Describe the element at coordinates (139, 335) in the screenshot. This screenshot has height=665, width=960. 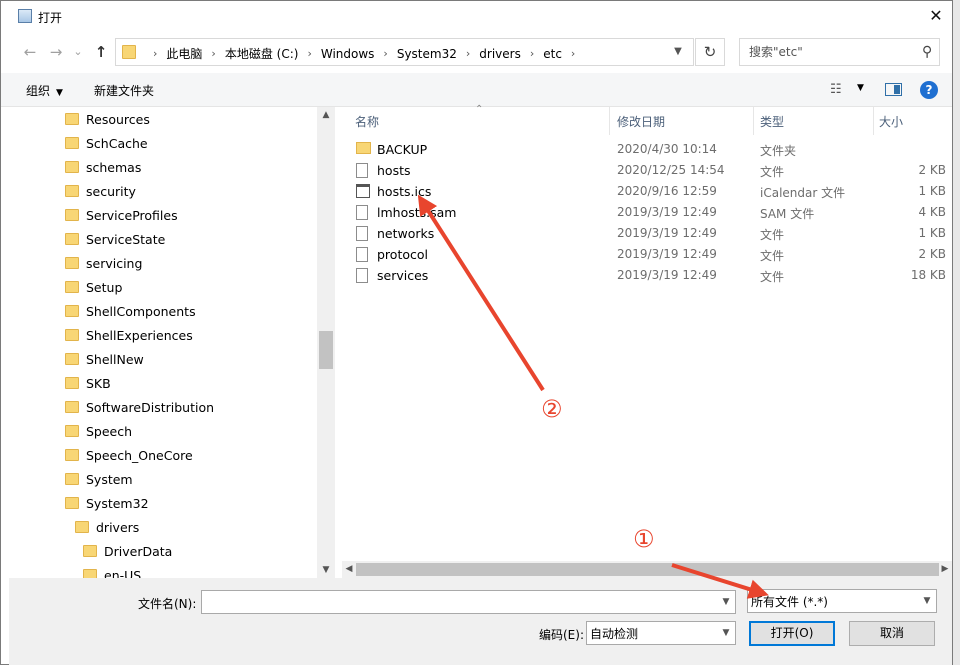
I see `tree-item-label: ShellExperiences` at that location.